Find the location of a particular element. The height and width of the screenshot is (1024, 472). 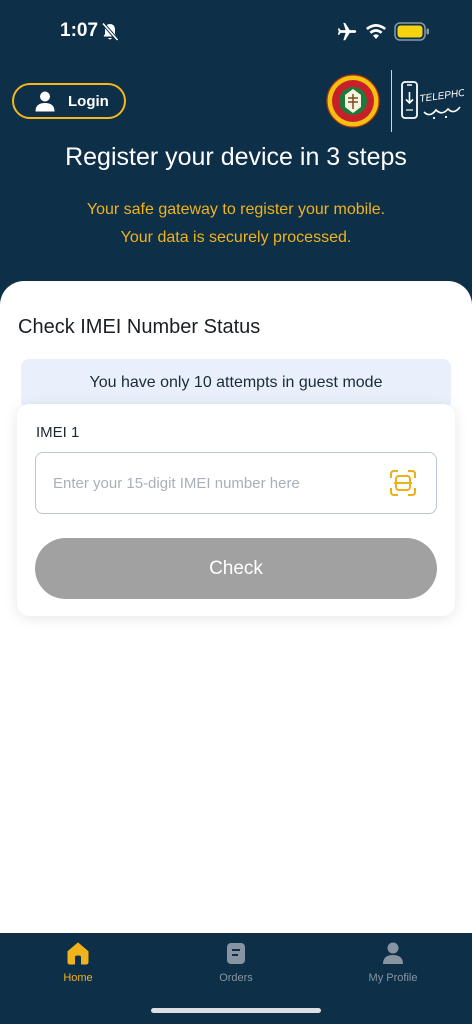

imei-input is located at coordinates (236, 483).